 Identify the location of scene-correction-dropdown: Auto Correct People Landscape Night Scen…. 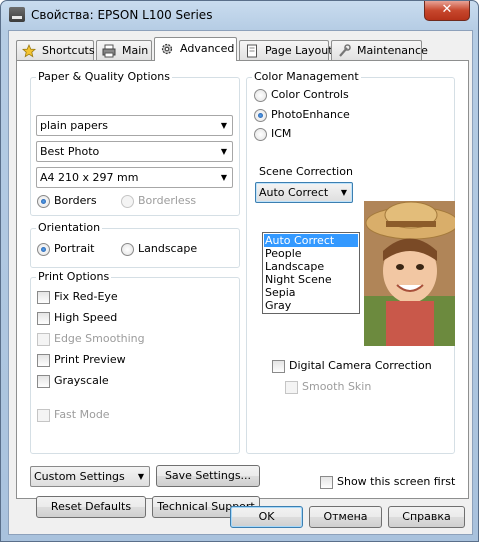
(311, 273).